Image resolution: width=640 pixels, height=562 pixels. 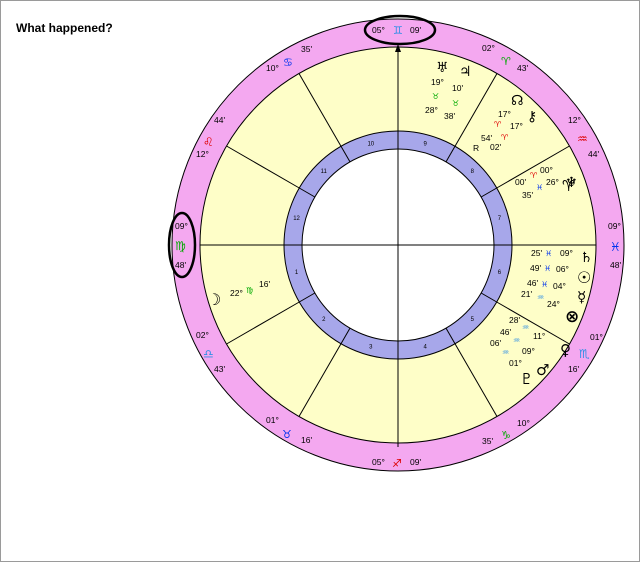 What do you see at coordinates (457, 88) in the screenshot?
I see `jupiter-minutes: 10'` at bounding box center [457, 88].